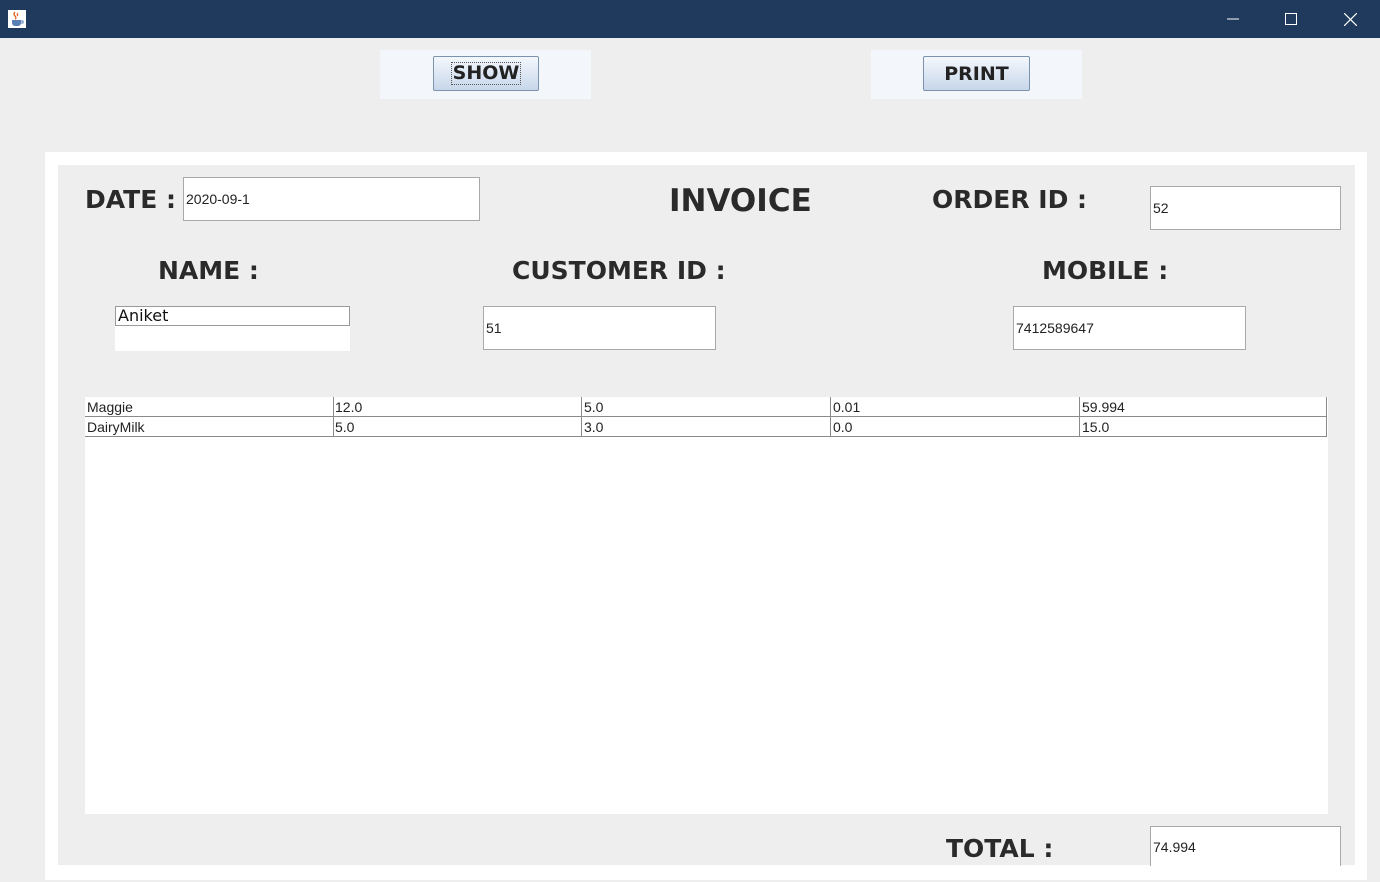 The height and width of the screenshot is (882, 1380). I want to click on table-row: DairyMilk 5.0 3.0 0.0 15.0, so click(706, 427).